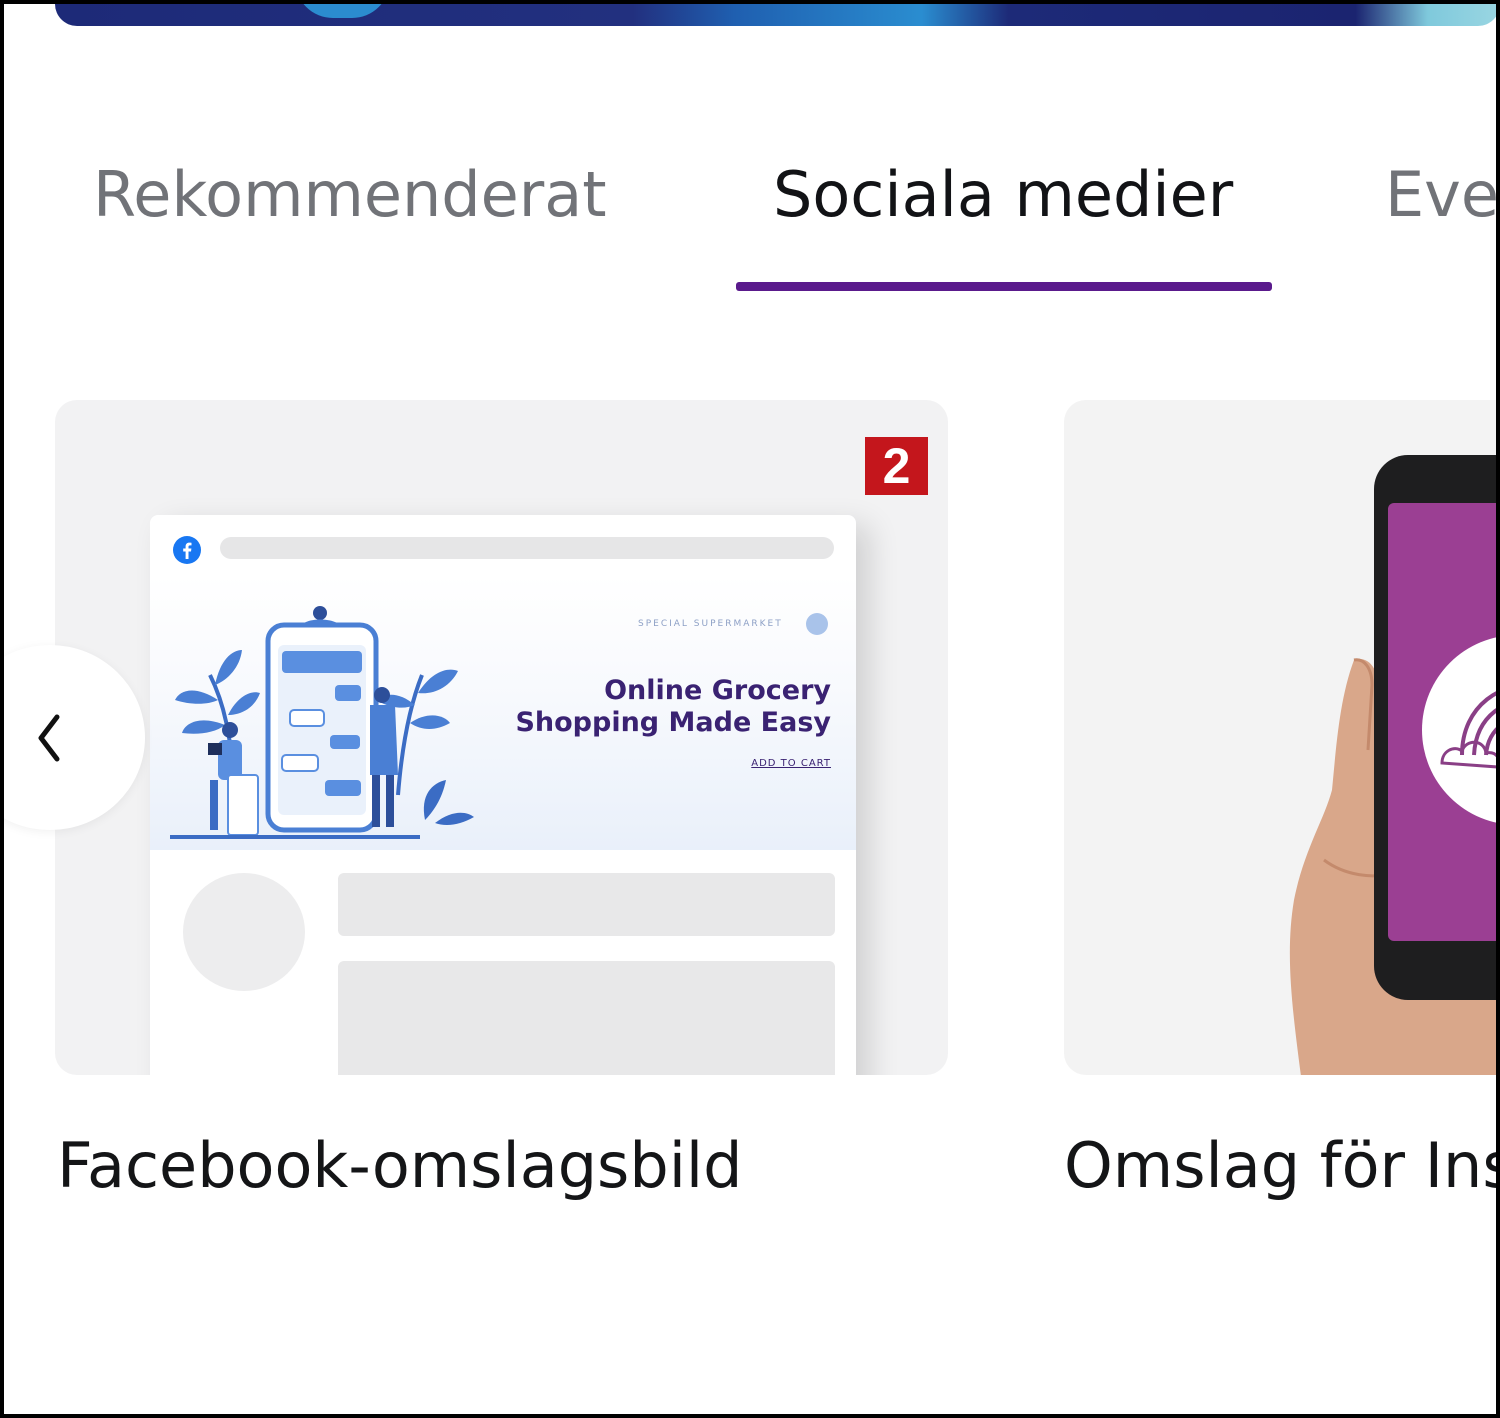 This screenshot has height=1418, width=1500. I want to click on avatar-placeholder, so click(244, 932).